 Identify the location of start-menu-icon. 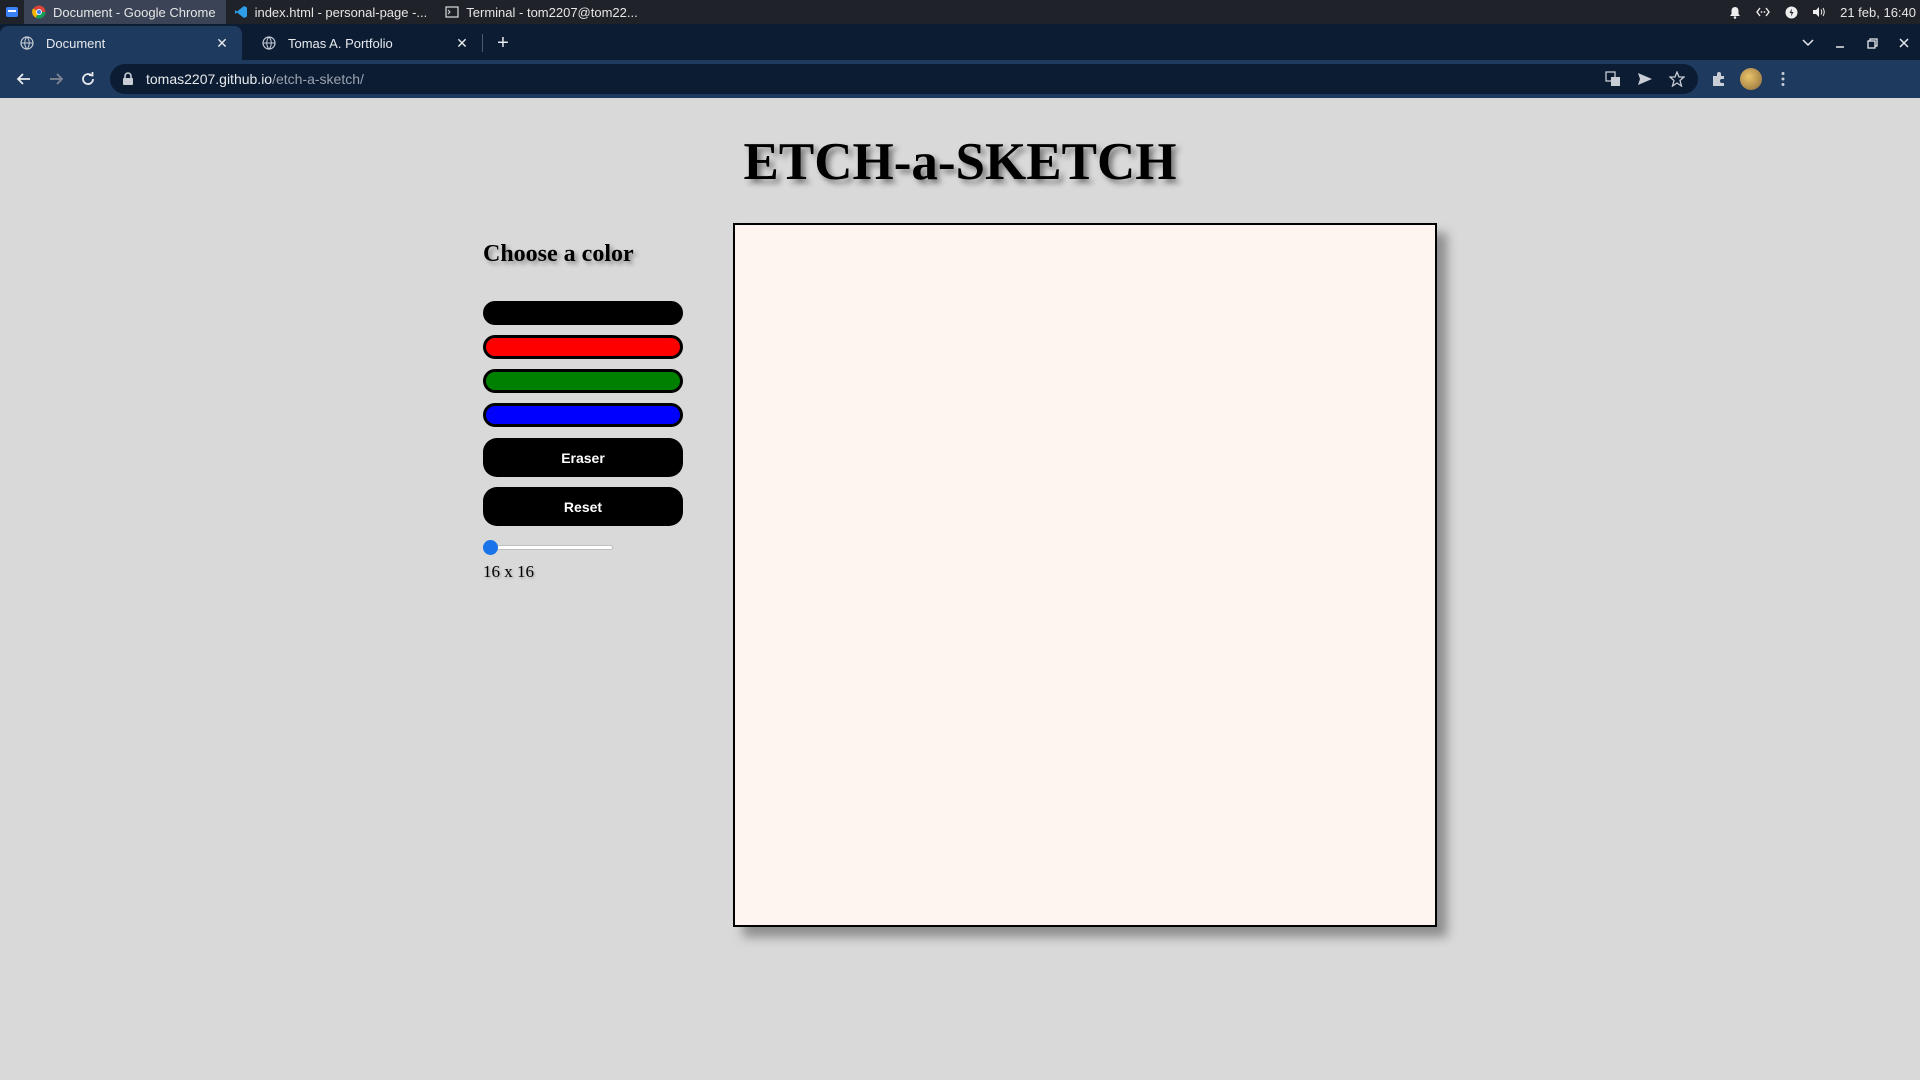
(12, 12).